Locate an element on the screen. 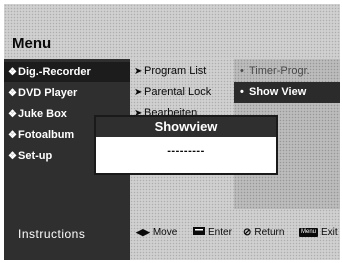  submenu-item-timer-progr: • Timer-Progr. is located at coordinates (287, 71).